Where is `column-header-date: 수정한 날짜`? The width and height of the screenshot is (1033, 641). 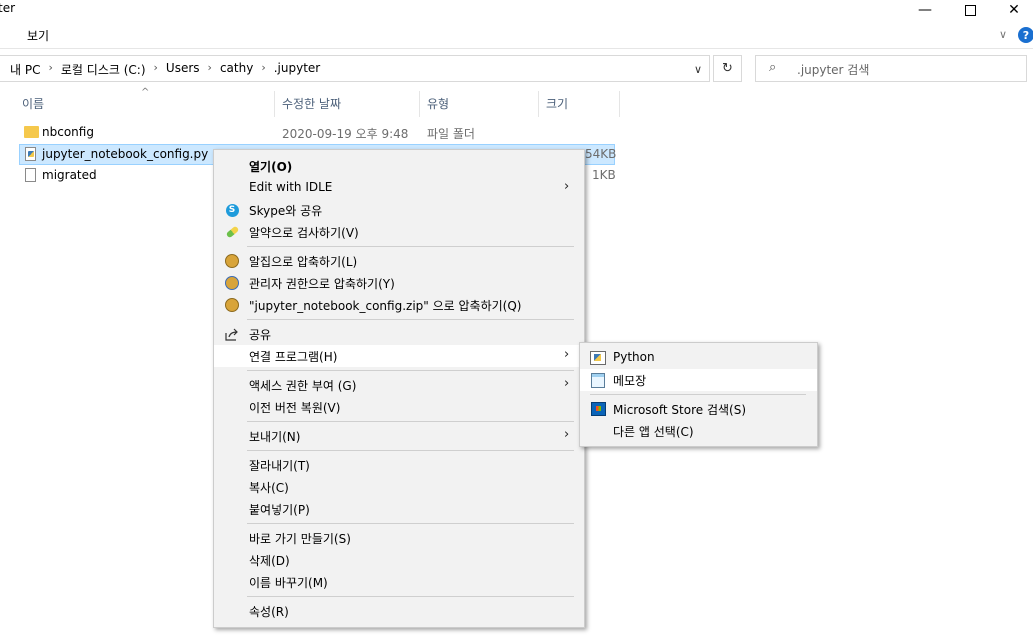 column-header-date: 수정한 날짜 is located at coordinates (311, 103).